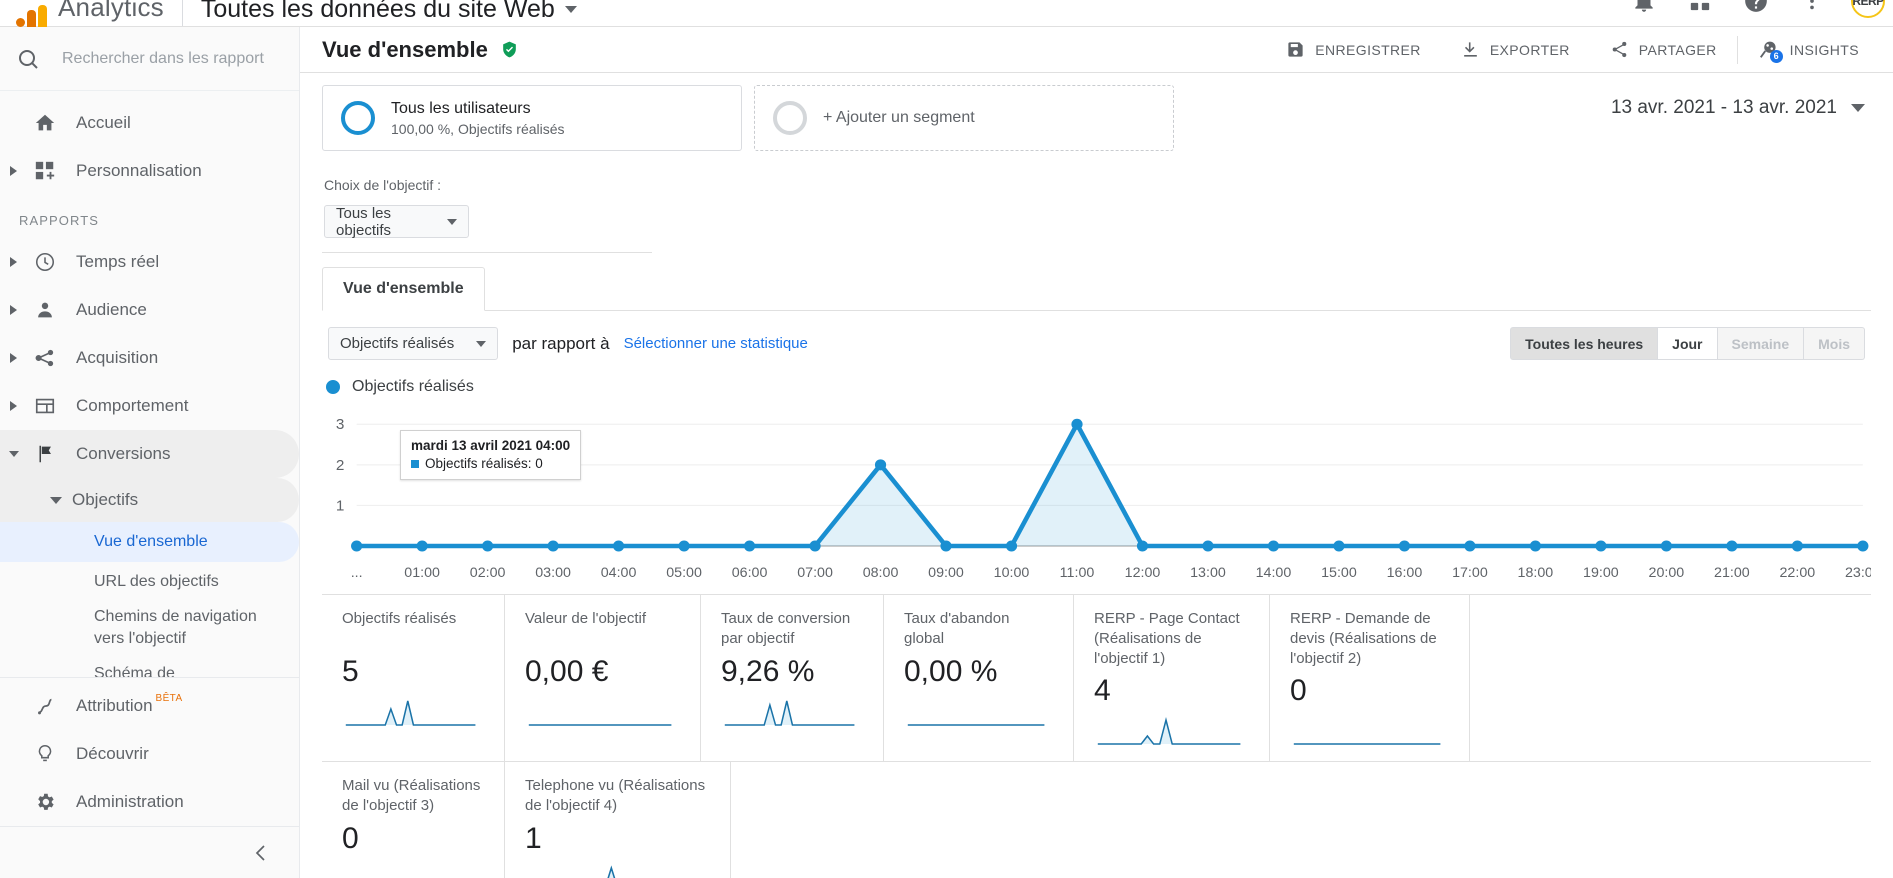 The width and height of the screenshot is (1893, 878). What do you see at coordinates (1515, 50) in the screenshot?
I see `export-button: EXPORTER` at bounding box center [1515, 50].